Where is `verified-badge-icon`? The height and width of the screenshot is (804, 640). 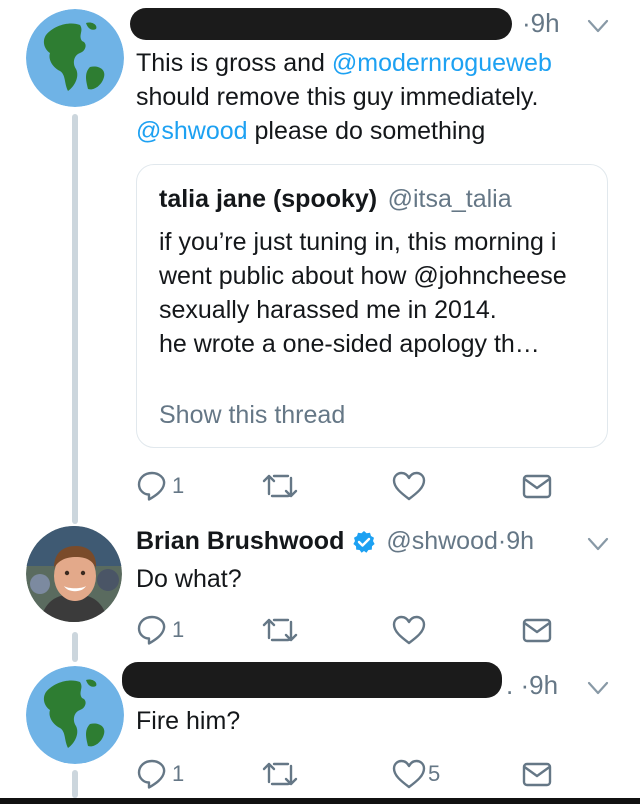 verified-badge-icon is located at coordinates (364, 541).